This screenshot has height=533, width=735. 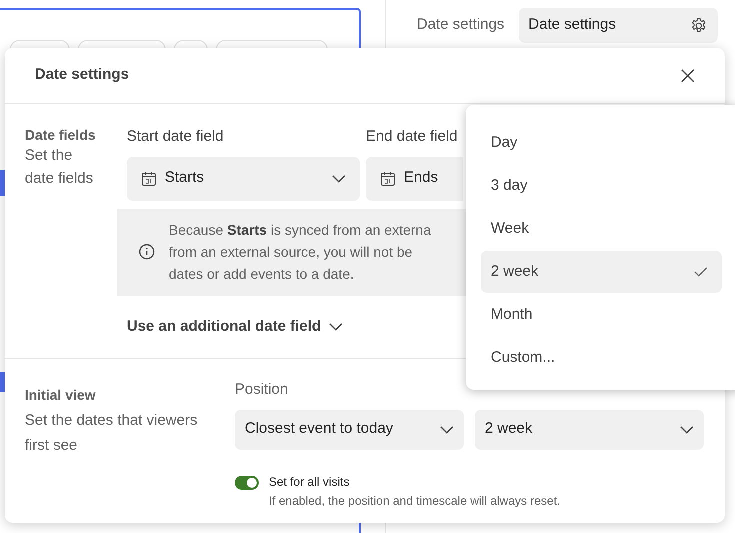 What do you see at coordinates (412, 137) in the screenshot?
I see `field-label: End date field` at bounding box center [412, 137].